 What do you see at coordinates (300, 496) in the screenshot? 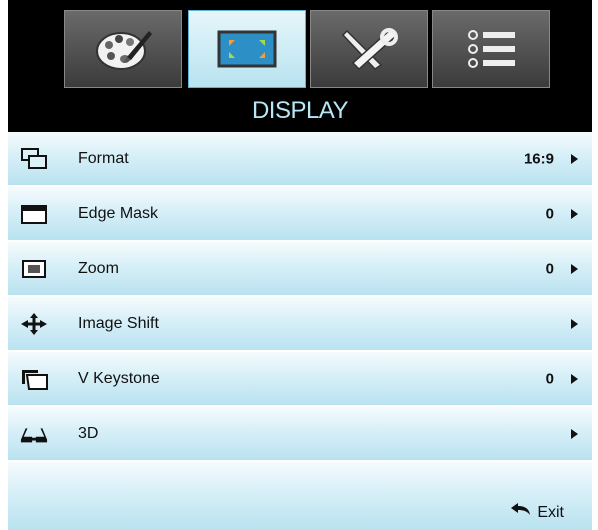
I see `exit-row: Exit` at bounding box center [300, 496].